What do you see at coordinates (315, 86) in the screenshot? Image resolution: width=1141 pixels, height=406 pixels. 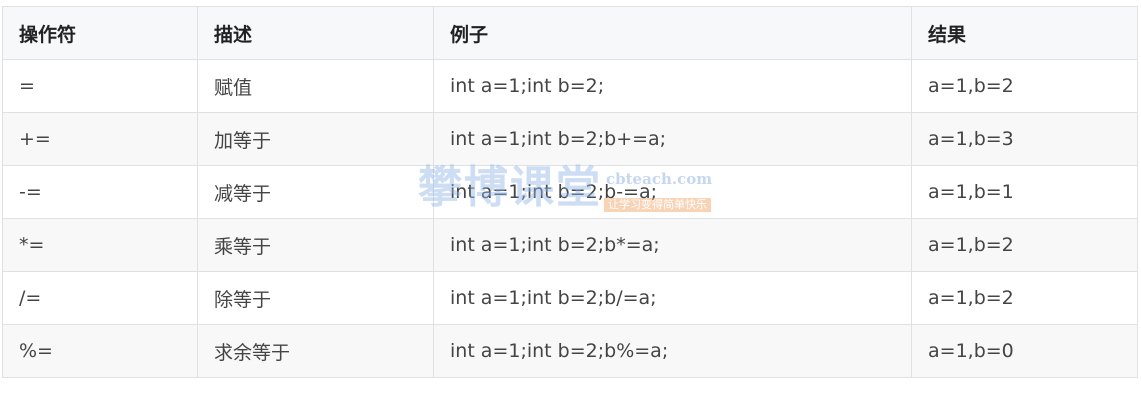 I see `cell-description: 赋值` at bounding box center [315, 86].